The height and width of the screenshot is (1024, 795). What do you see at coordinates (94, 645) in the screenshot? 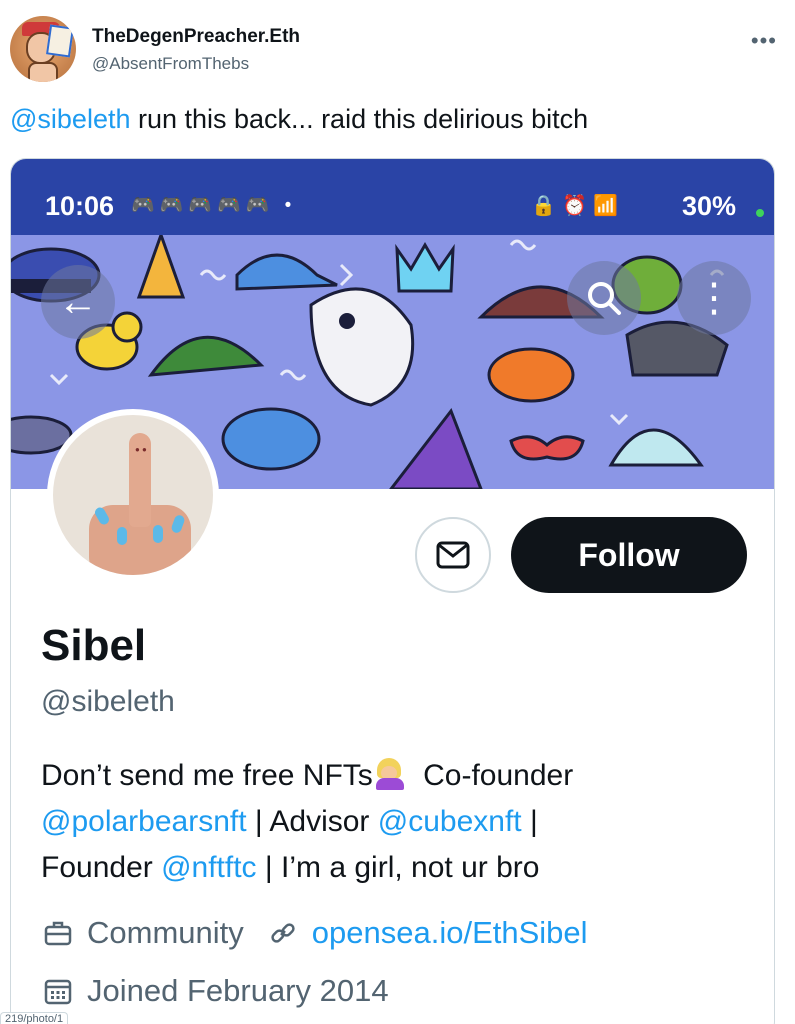
I see `profile-display-name: Sibel` at bounding box center [94, 645].